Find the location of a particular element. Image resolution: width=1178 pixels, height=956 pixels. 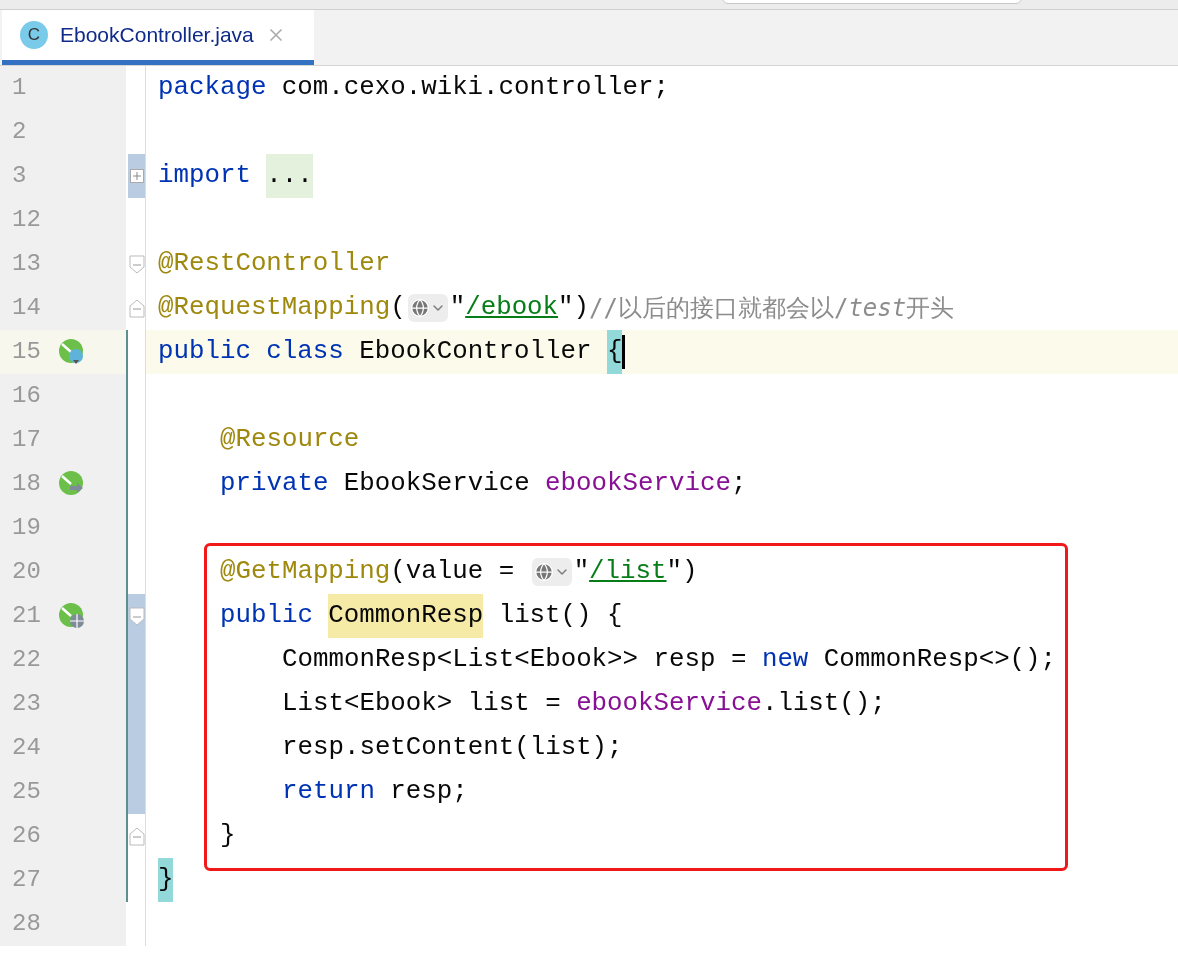

code-text: com.cexo.wiki.controller; is located at coordinates (474, 88).